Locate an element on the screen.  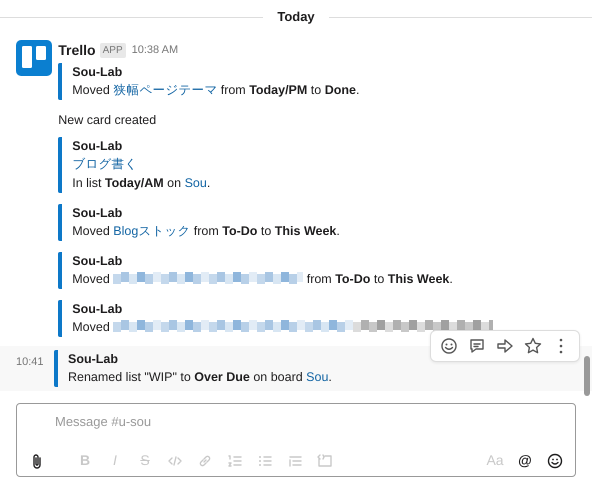
message-text: Renamed list "WIP" to Over Due on board Sou. is located at coordinates (200, 377).